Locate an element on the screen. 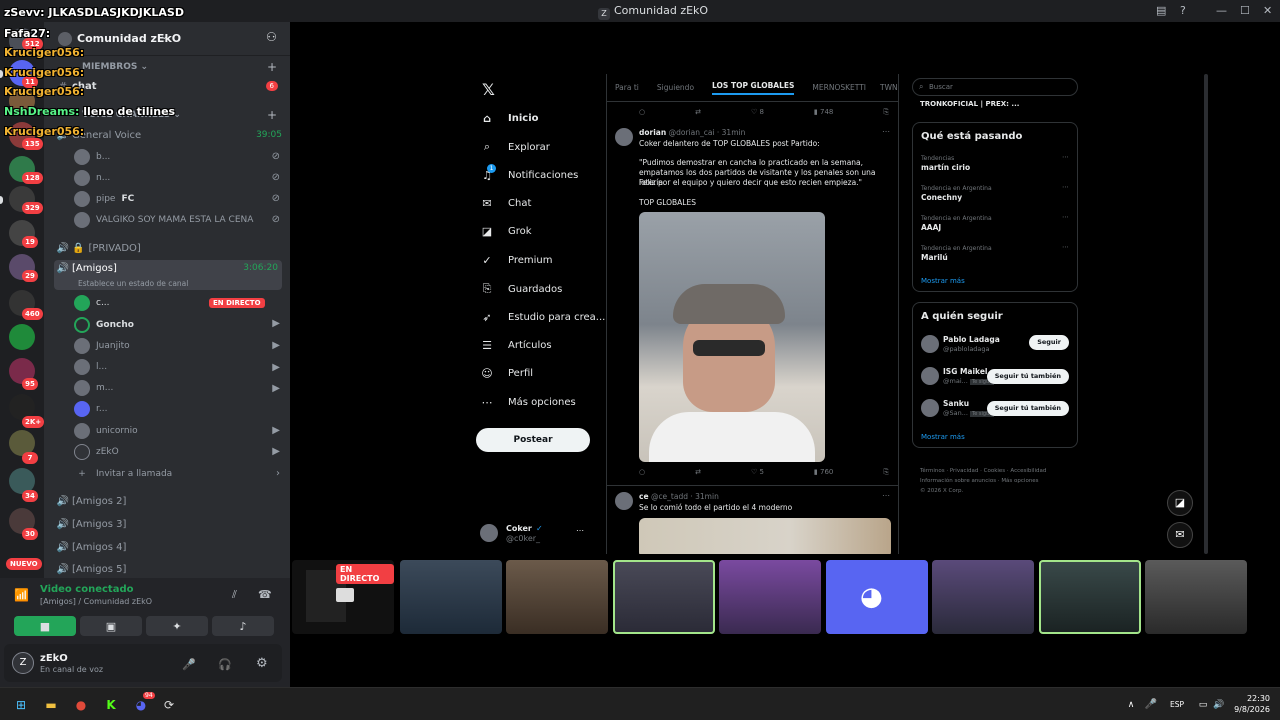 This screenshot has height=720, width=1280. participant-tile: ◕ is located at coordinates (877, 597).